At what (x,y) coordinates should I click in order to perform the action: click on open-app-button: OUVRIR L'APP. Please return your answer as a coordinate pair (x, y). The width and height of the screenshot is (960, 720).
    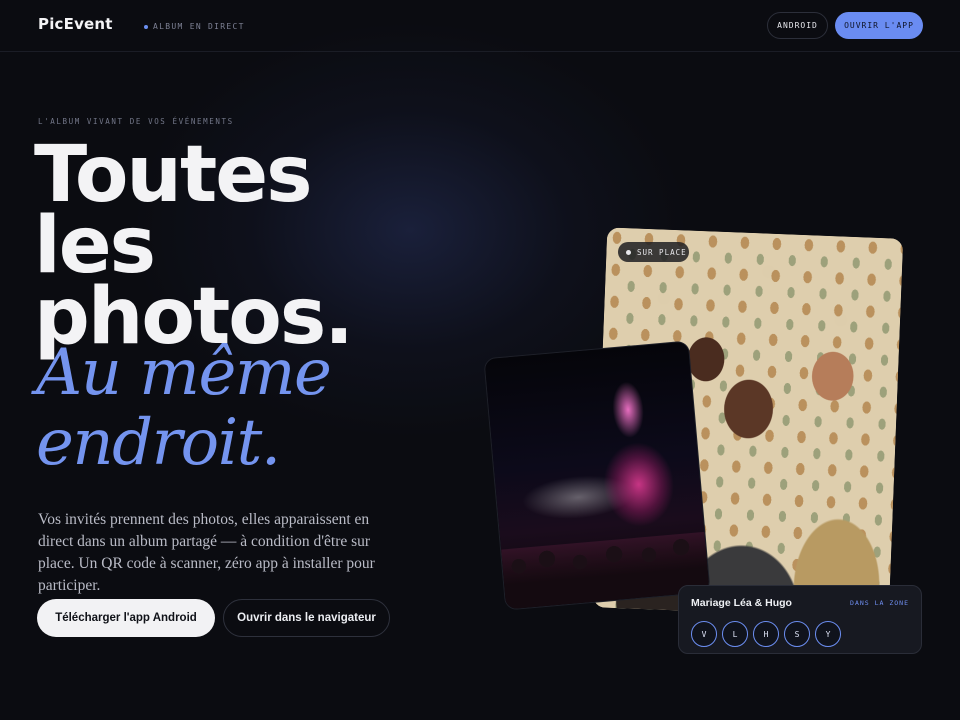
    Looking at the image, I should click on (879, 25).